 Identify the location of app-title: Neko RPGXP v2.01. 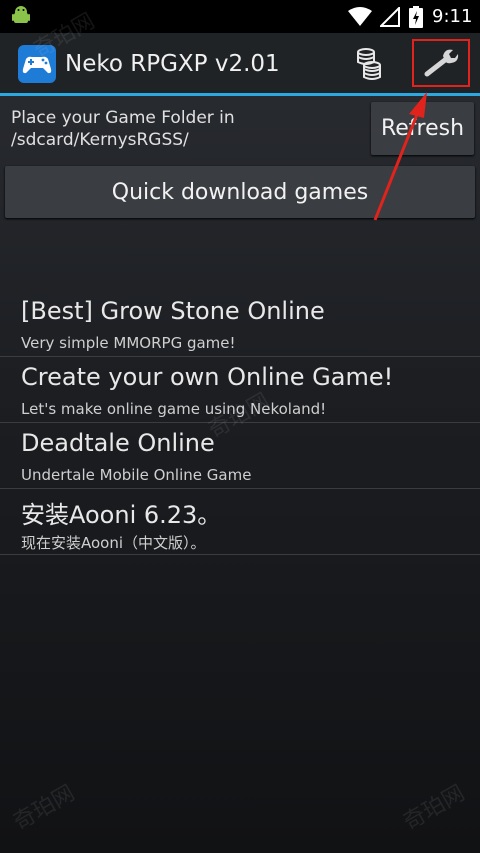
(172, 64).